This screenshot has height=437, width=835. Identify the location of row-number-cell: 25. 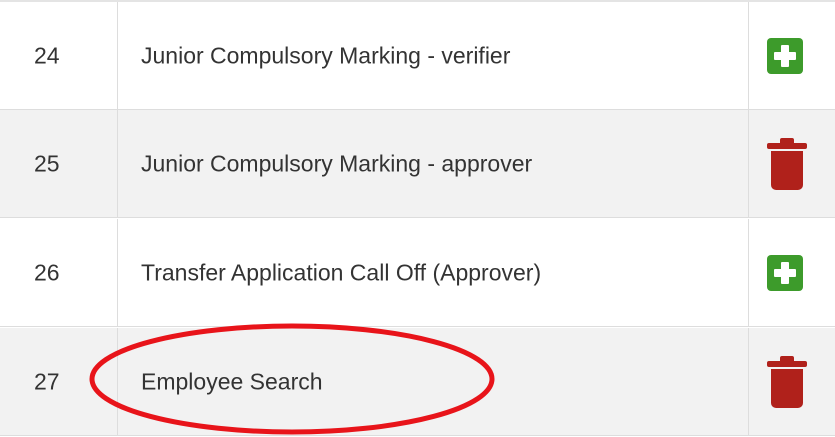
(59, 163).